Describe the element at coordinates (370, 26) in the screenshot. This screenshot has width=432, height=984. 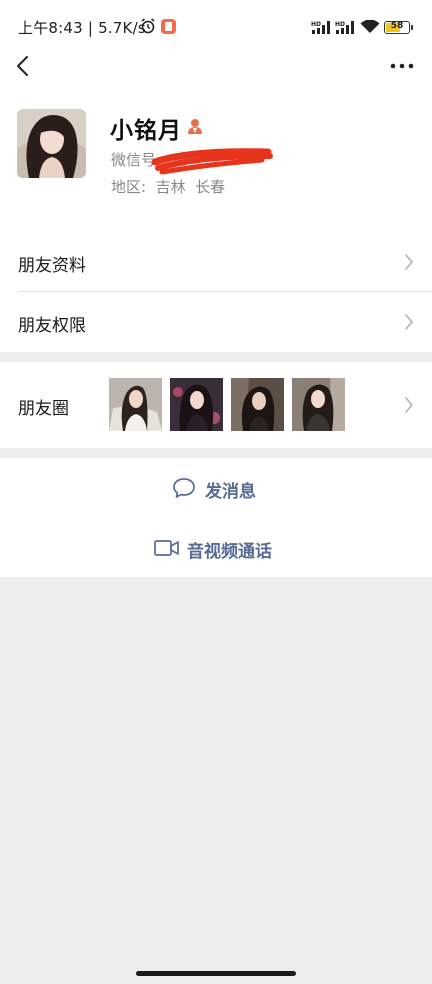
I see `wifi-icon` at that location.